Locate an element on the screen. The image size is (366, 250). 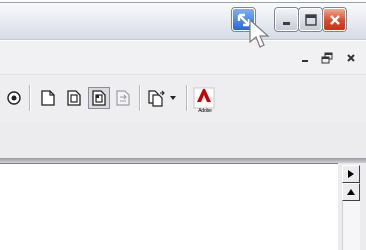
chevron-down-icon is located at coordinates (173, 98).